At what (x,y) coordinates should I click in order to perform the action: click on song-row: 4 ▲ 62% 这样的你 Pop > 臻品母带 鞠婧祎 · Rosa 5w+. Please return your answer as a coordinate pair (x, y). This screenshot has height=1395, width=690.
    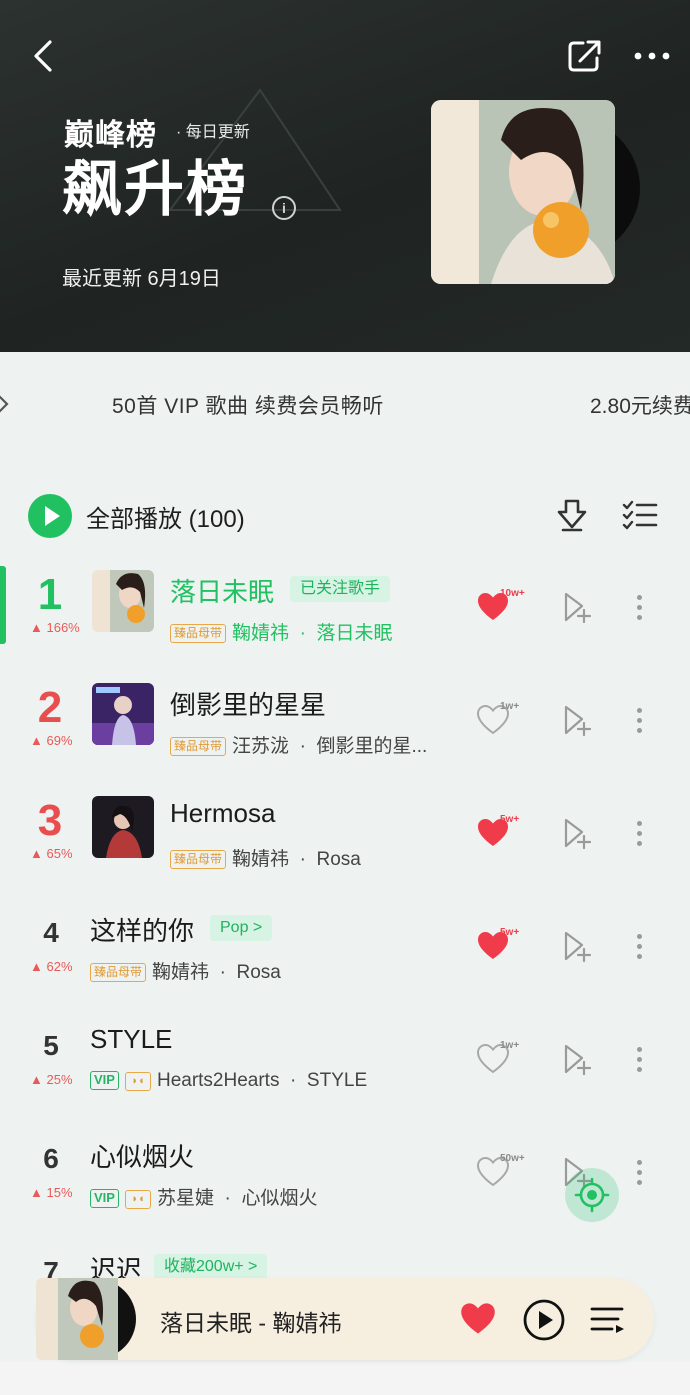
    Looking at the image, I should click on (345, 960).